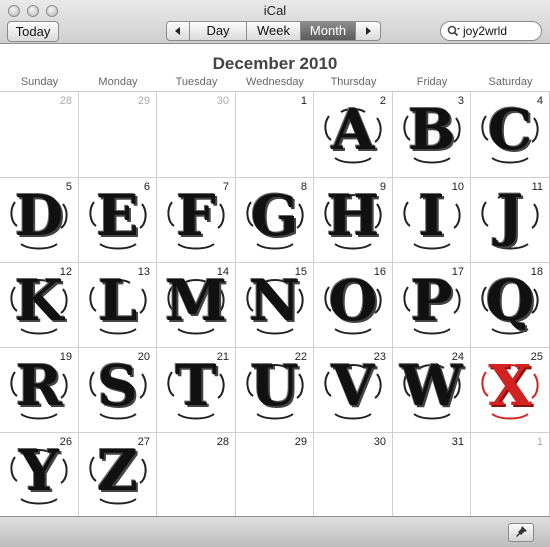 This screenshot has height=547, width=550. What do you see at coordinates (274, 216) in the screenshot?
I see `ornamental-letter-g: G` at bounding box center [274, 216].